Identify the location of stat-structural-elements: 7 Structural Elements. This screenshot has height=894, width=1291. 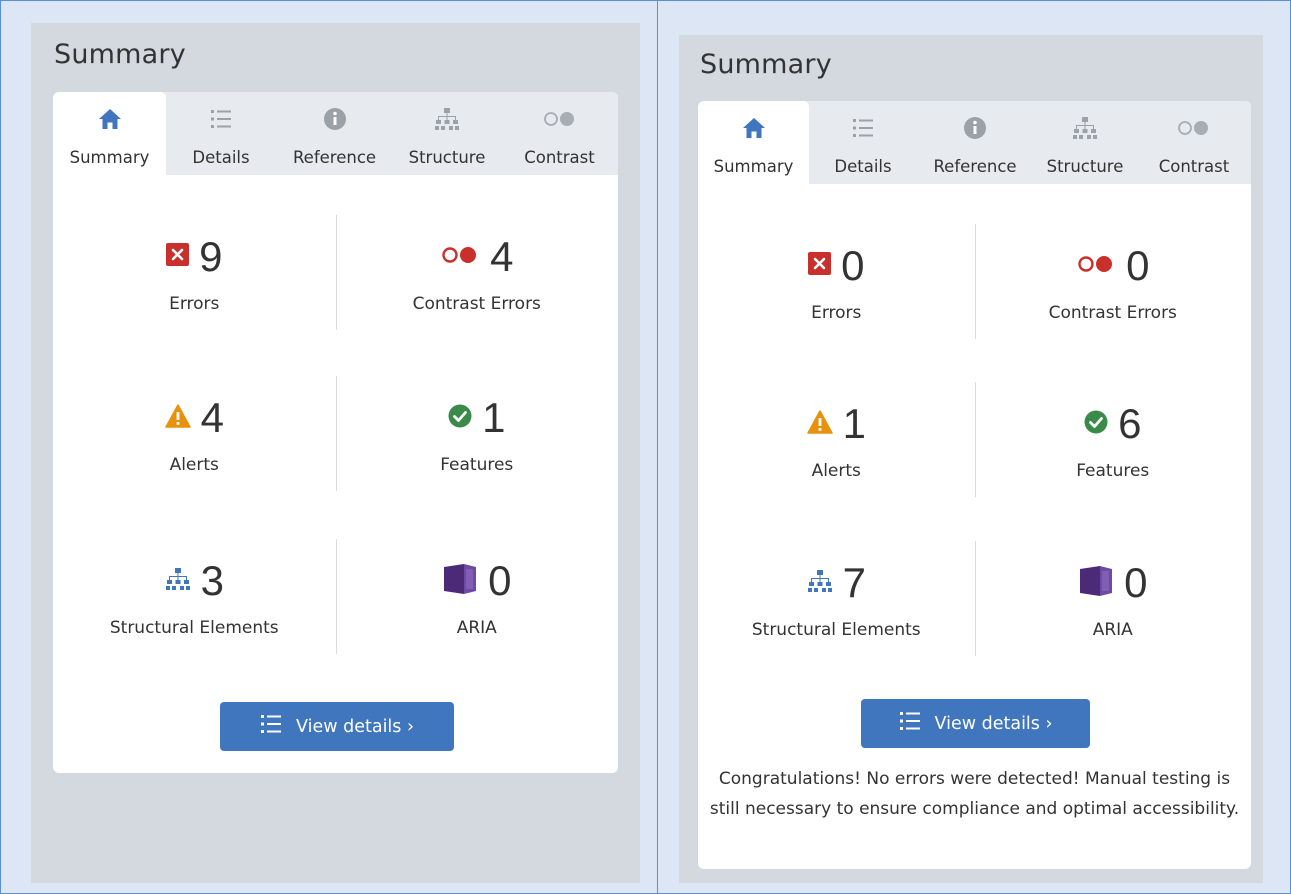
(836, 598).